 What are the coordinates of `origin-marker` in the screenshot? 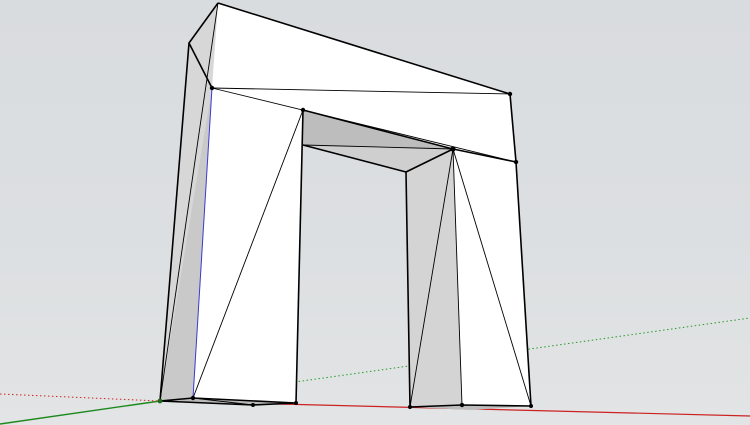 It's located at (160, 401).